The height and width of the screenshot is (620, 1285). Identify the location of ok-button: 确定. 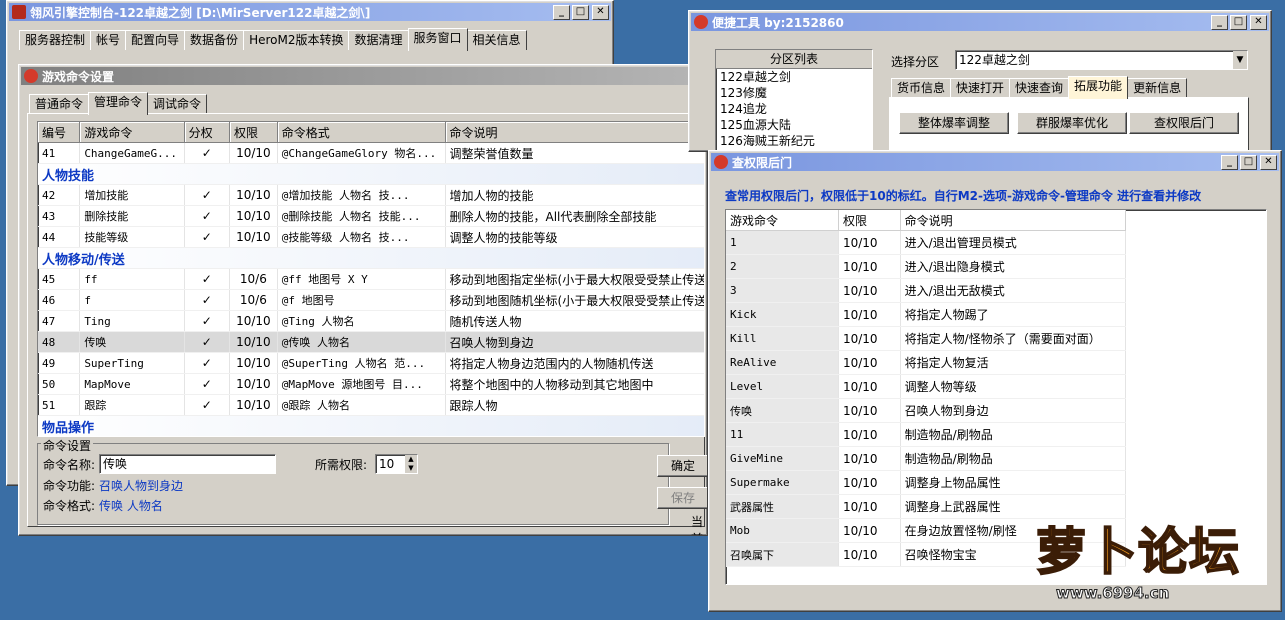
(682, 466).